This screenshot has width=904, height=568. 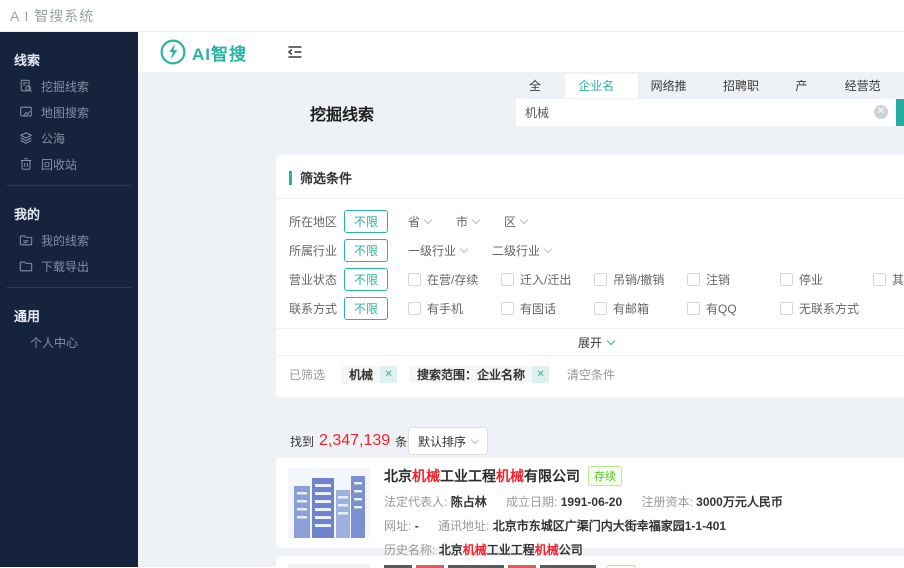 What do you see at coordinates (65, 266) in the screenshot?
I see `sidebar-item-label: 下载导出` at bounding box center [65, 266].